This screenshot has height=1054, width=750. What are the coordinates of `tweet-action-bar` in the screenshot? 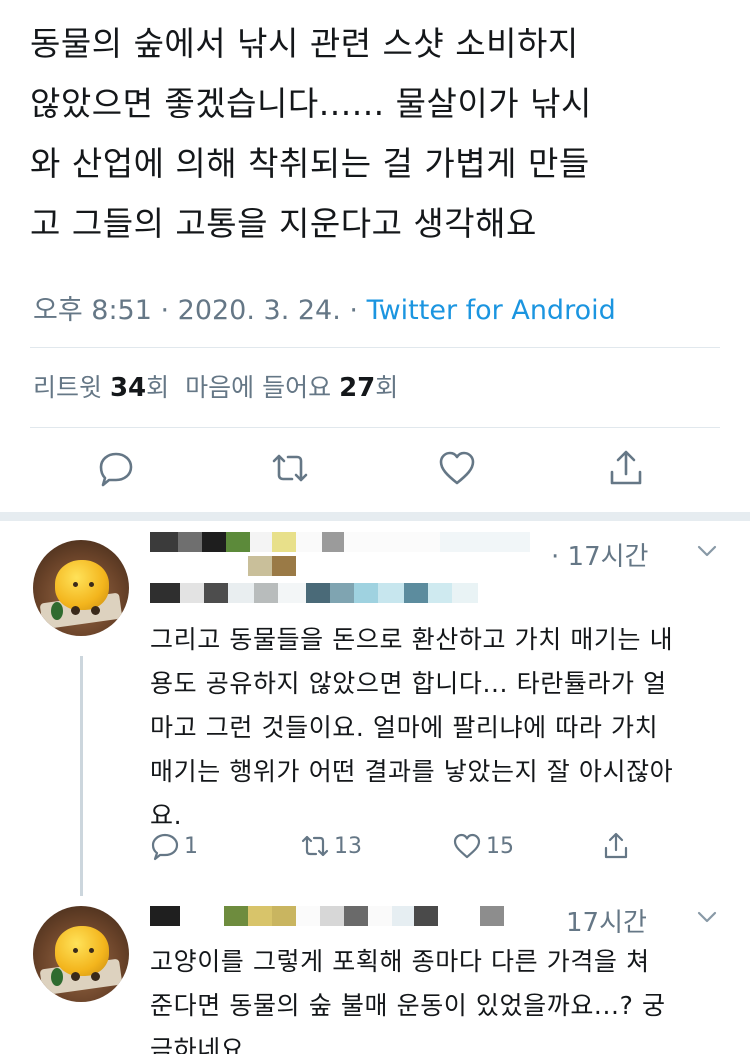 It's located at (375, 472).